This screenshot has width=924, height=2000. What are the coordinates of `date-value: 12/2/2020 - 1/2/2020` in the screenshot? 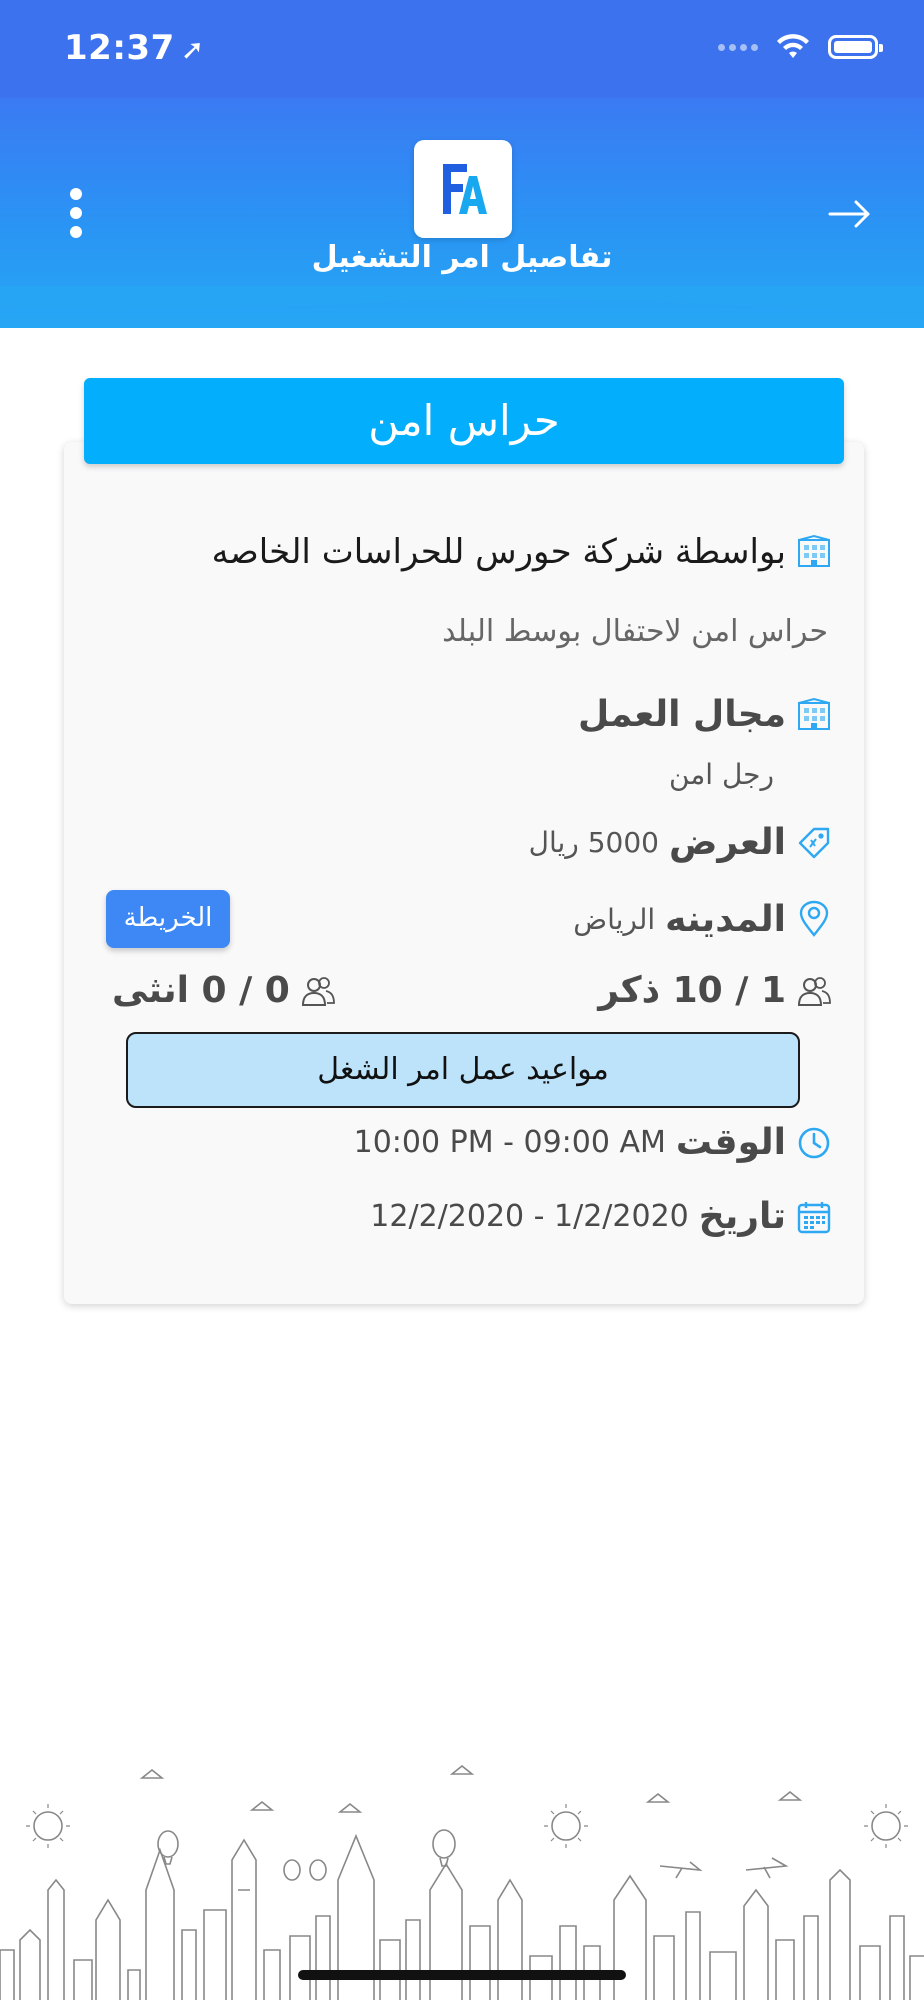 It's located at (529, 1216).